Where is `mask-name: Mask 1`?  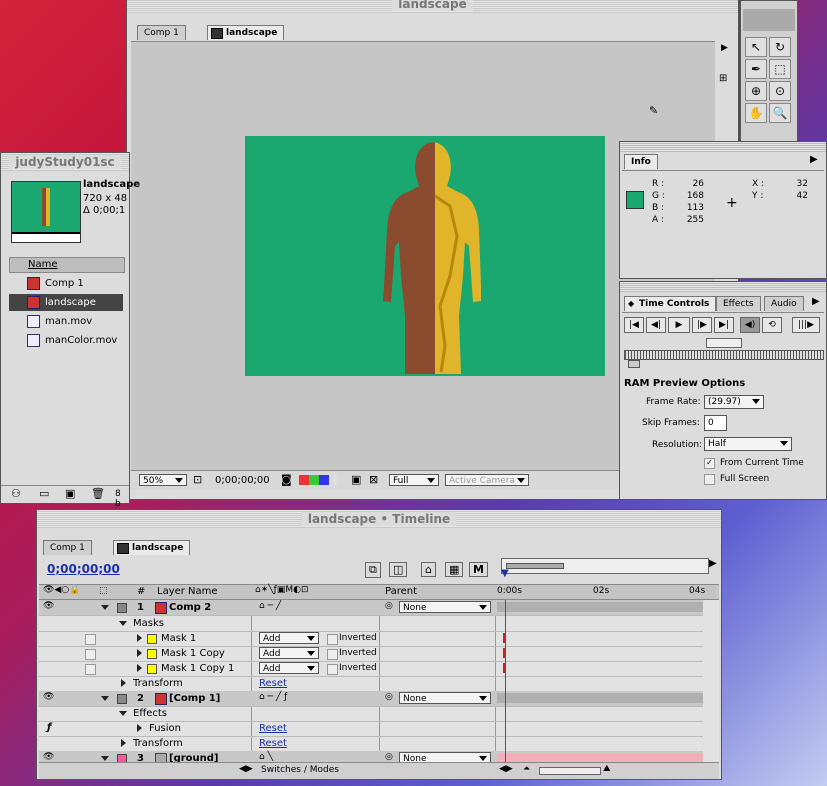 mask-name: Mask 1 is located at coordinates (178, 638).